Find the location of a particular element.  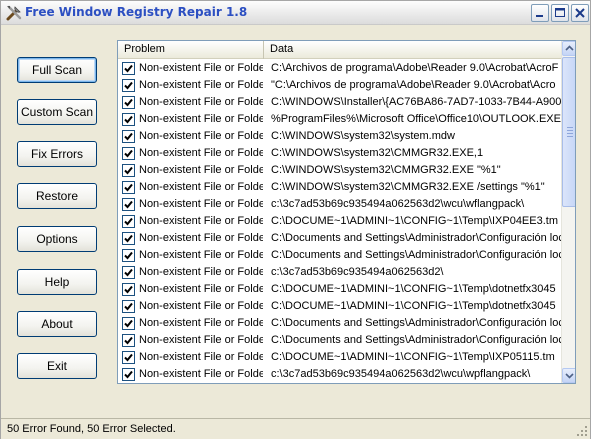

button-label: Help is located at coordinates (57, 282).